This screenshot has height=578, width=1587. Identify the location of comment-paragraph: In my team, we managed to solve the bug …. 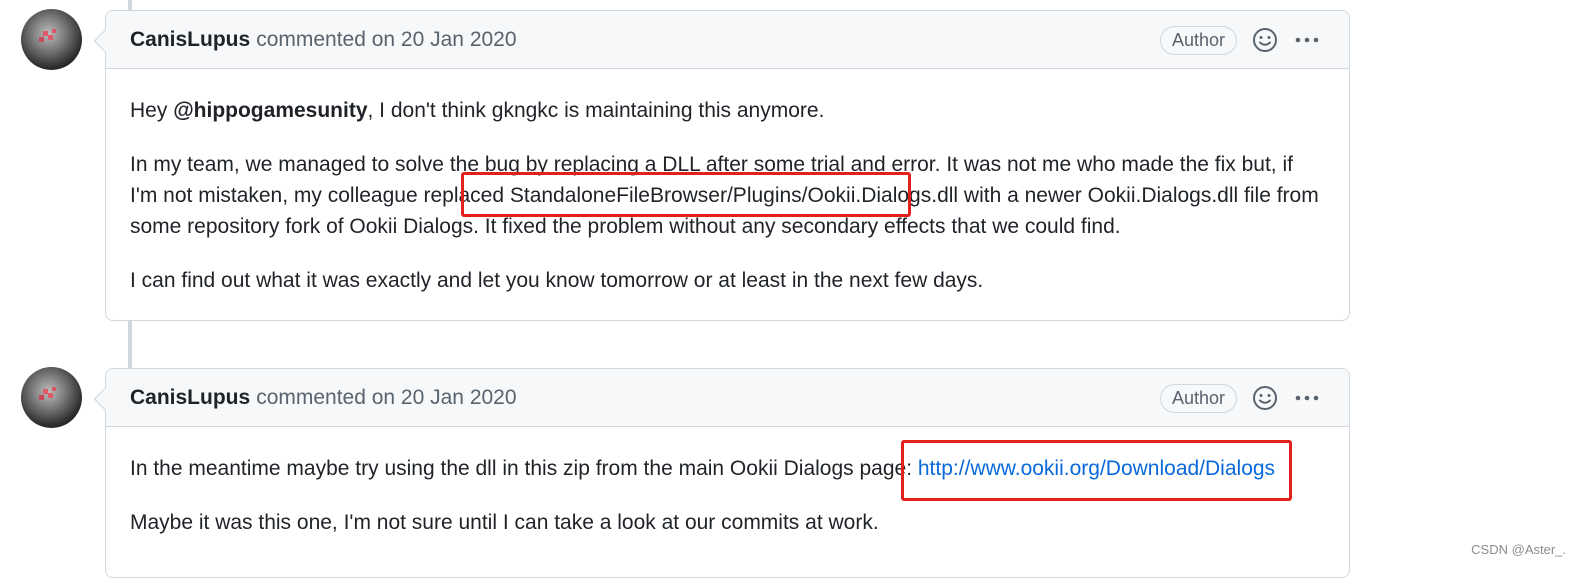
(727, 195).